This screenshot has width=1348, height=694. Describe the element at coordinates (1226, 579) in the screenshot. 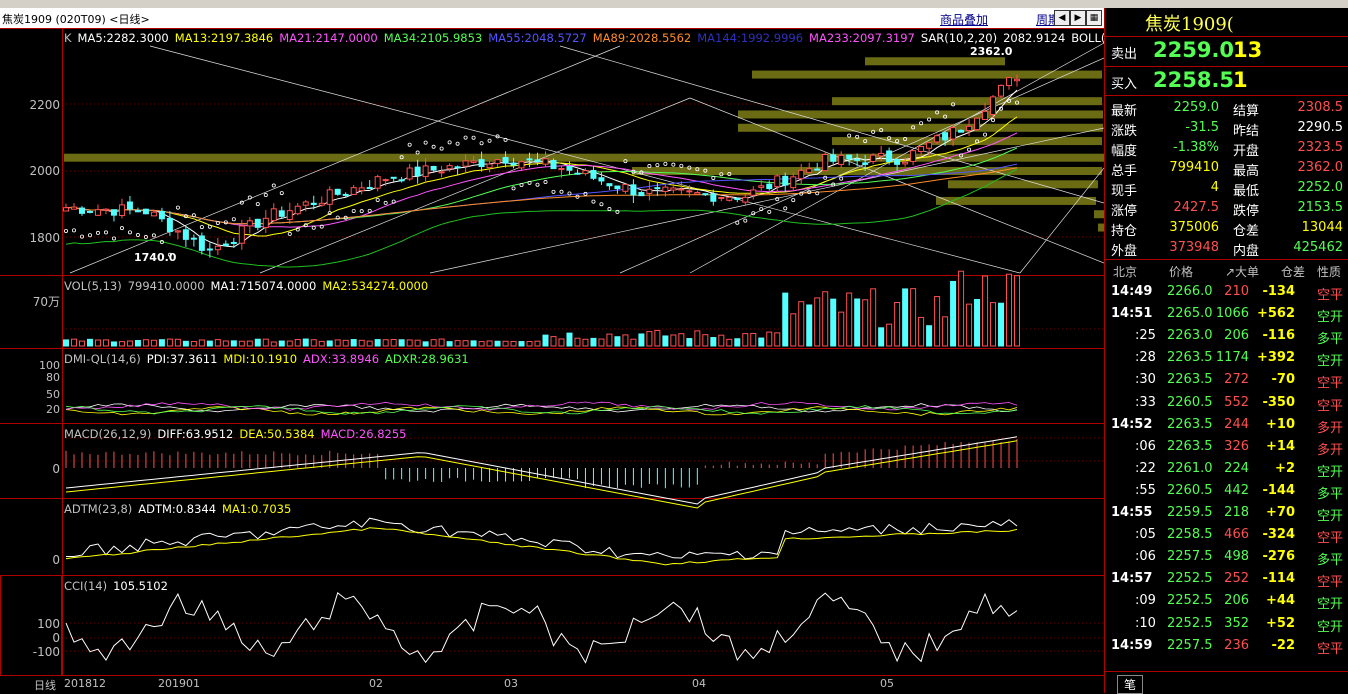

I see `trade-row: 14:57 2252.5 252 -114 空平` at that location.